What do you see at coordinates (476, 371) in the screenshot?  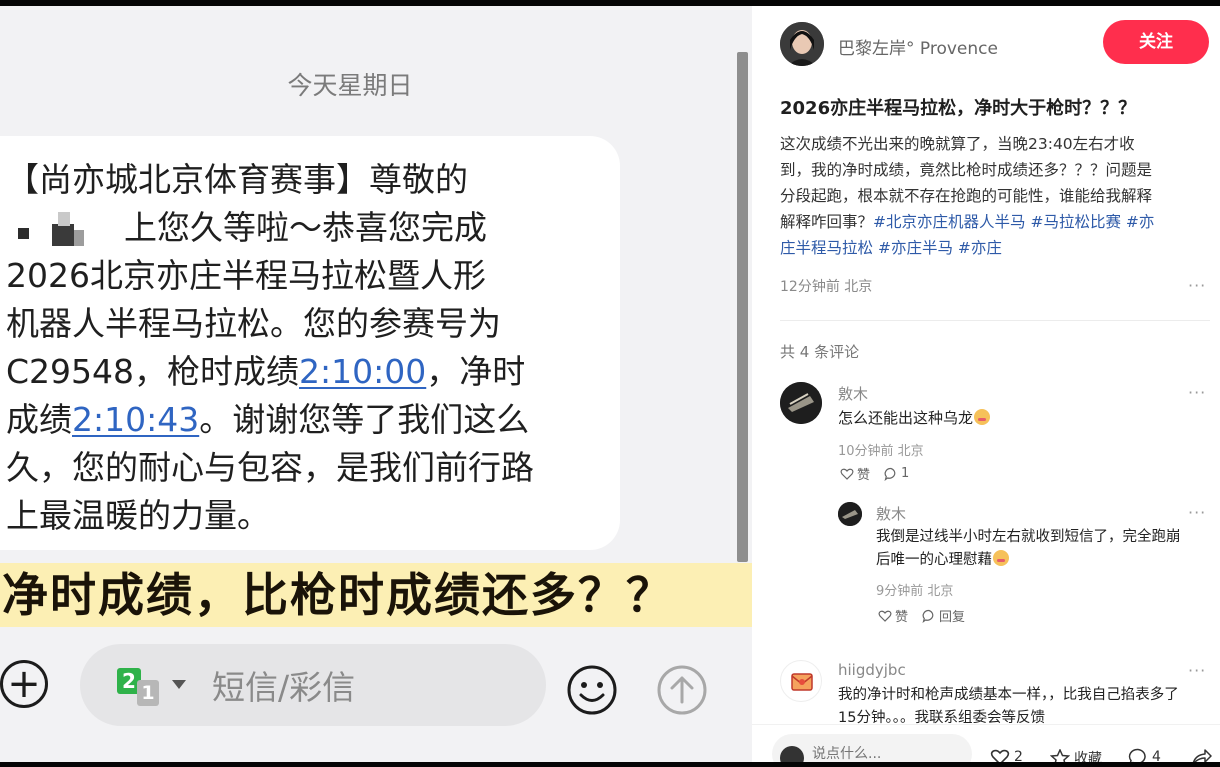 I see `sms-line: ，净时` at bounding box center [476, 371].